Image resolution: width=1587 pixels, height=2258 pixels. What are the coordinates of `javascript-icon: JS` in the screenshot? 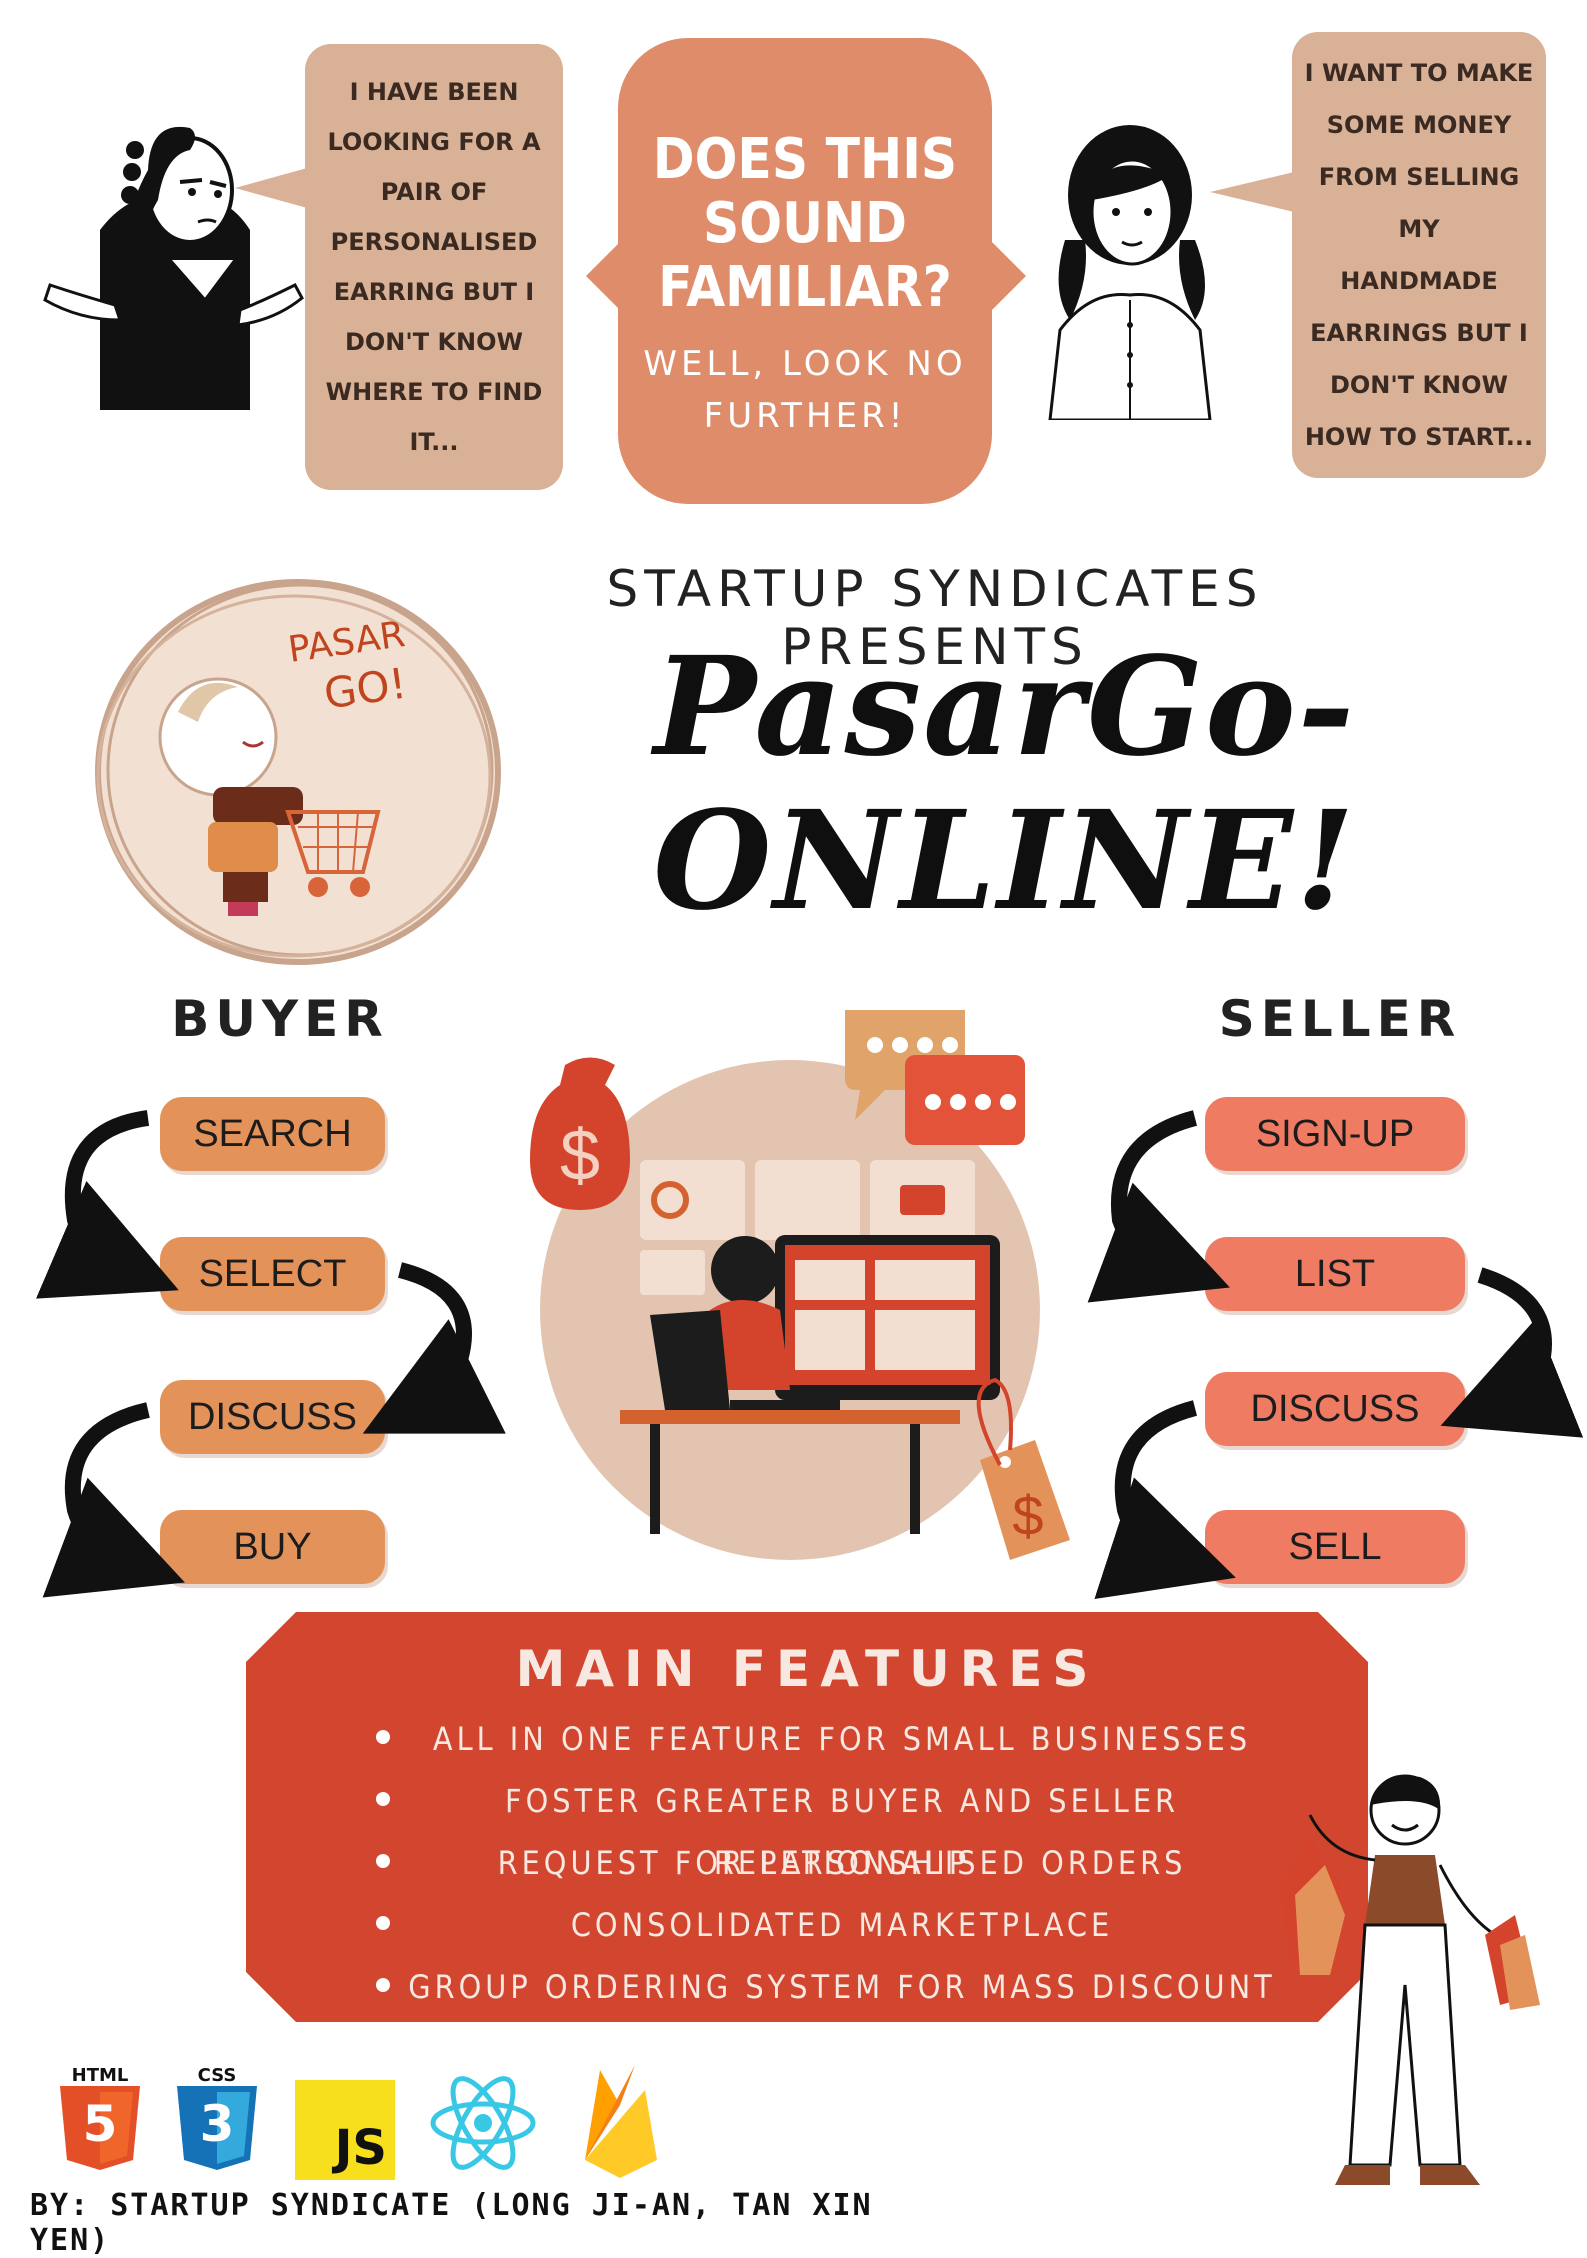 It's located at (345, 2130).